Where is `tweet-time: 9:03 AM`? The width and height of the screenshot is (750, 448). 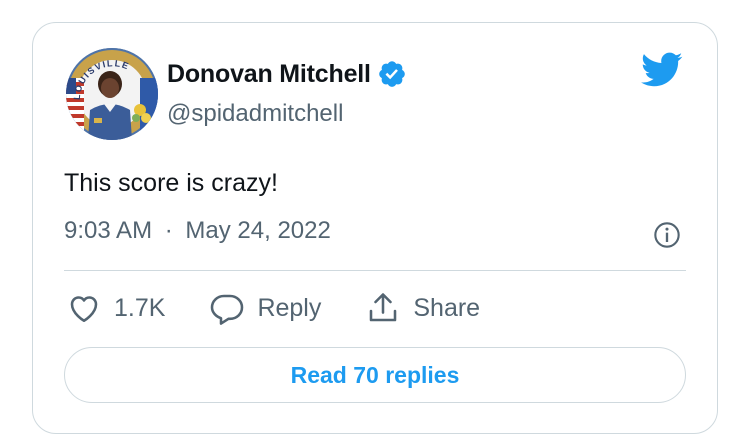
tweet-time: 9:03 AM is located at coordinates (108, 230).